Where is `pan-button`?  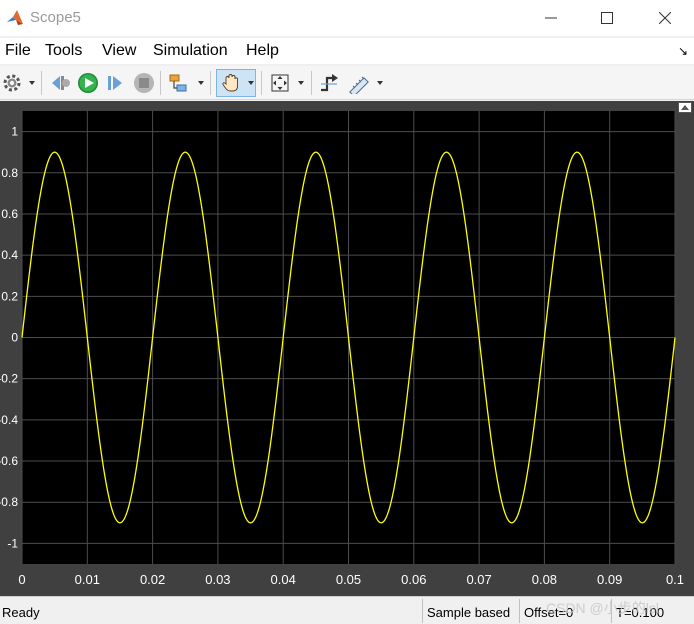 pan-button is located at coordinates (231, 83).